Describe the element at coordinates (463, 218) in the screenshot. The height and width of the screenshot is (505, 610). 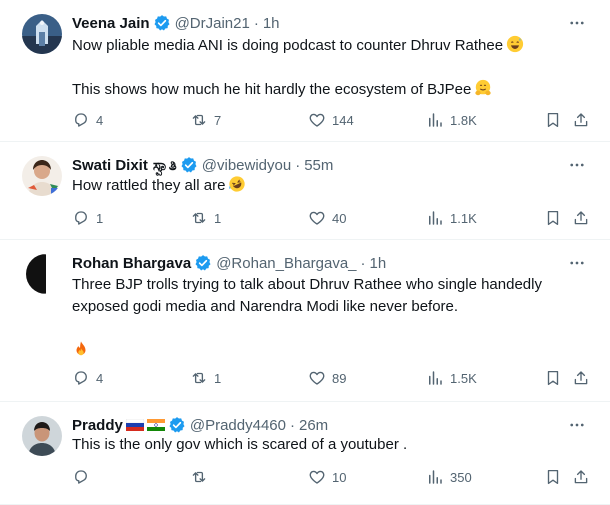
I see `view-count: 1.1K` at that location.